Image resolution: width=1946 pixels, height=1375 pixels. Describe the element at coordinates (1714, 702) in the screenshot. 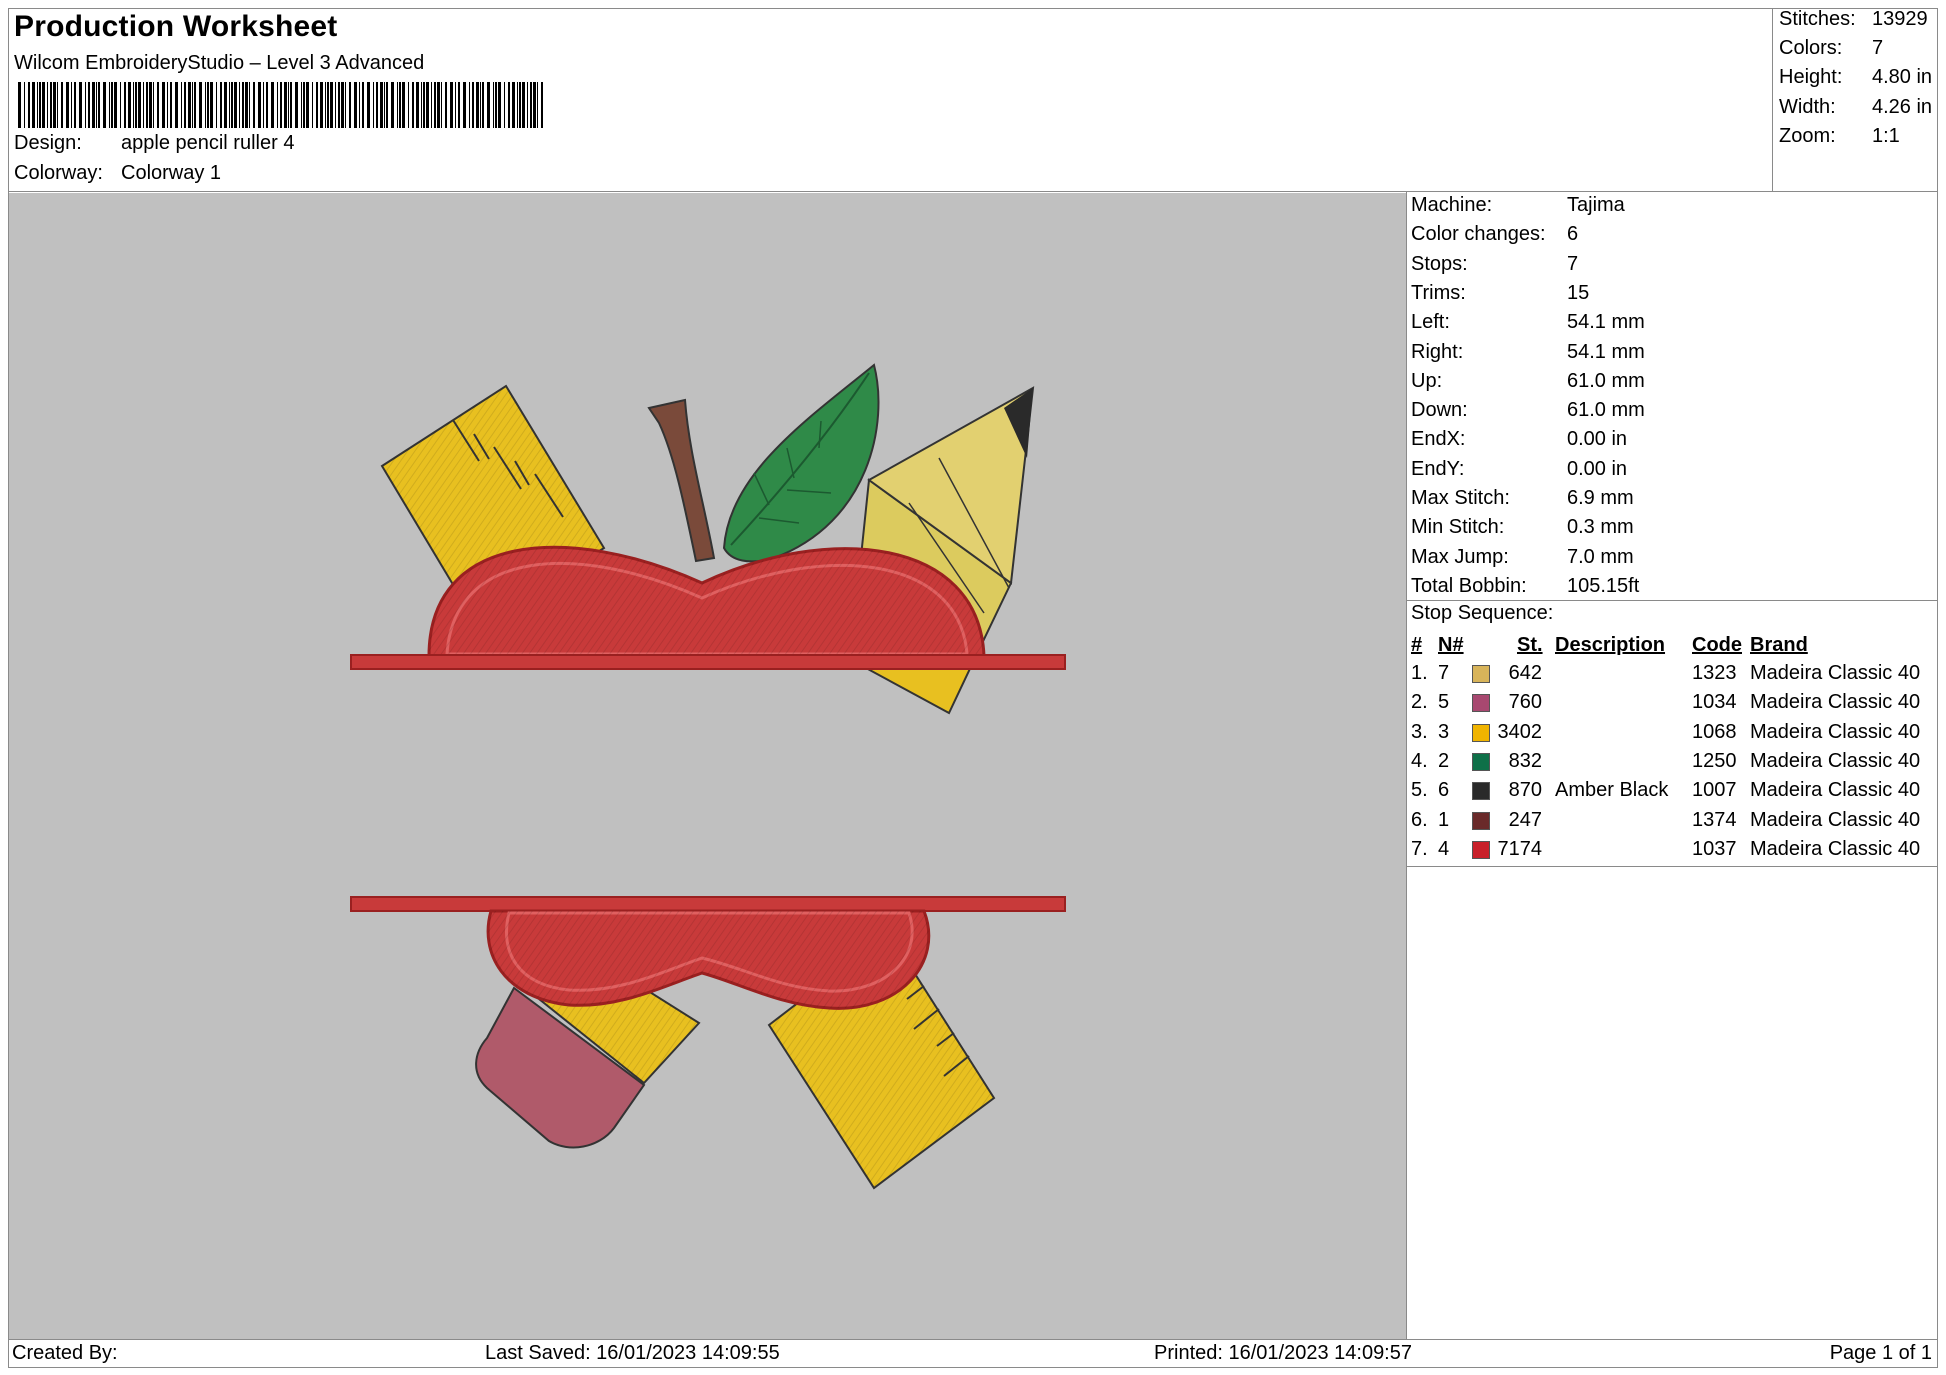

I see `stop-code: 1034` at that location.